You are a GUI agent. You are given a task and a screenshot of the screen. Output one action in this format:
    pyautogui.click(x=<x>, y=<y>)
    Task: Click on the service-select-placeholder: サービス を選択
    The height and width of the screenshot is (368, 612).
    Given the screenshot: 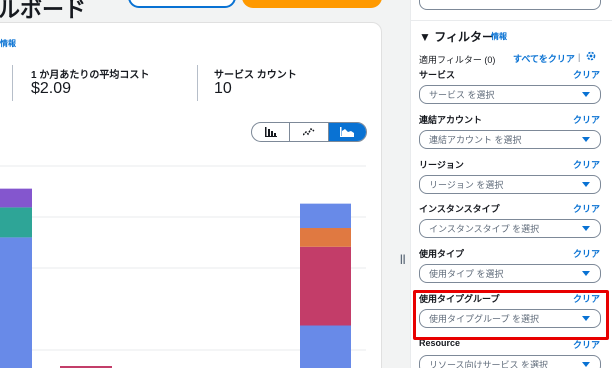 What is the action you would take?
    pyautogui.click(x=462, y=95)
    